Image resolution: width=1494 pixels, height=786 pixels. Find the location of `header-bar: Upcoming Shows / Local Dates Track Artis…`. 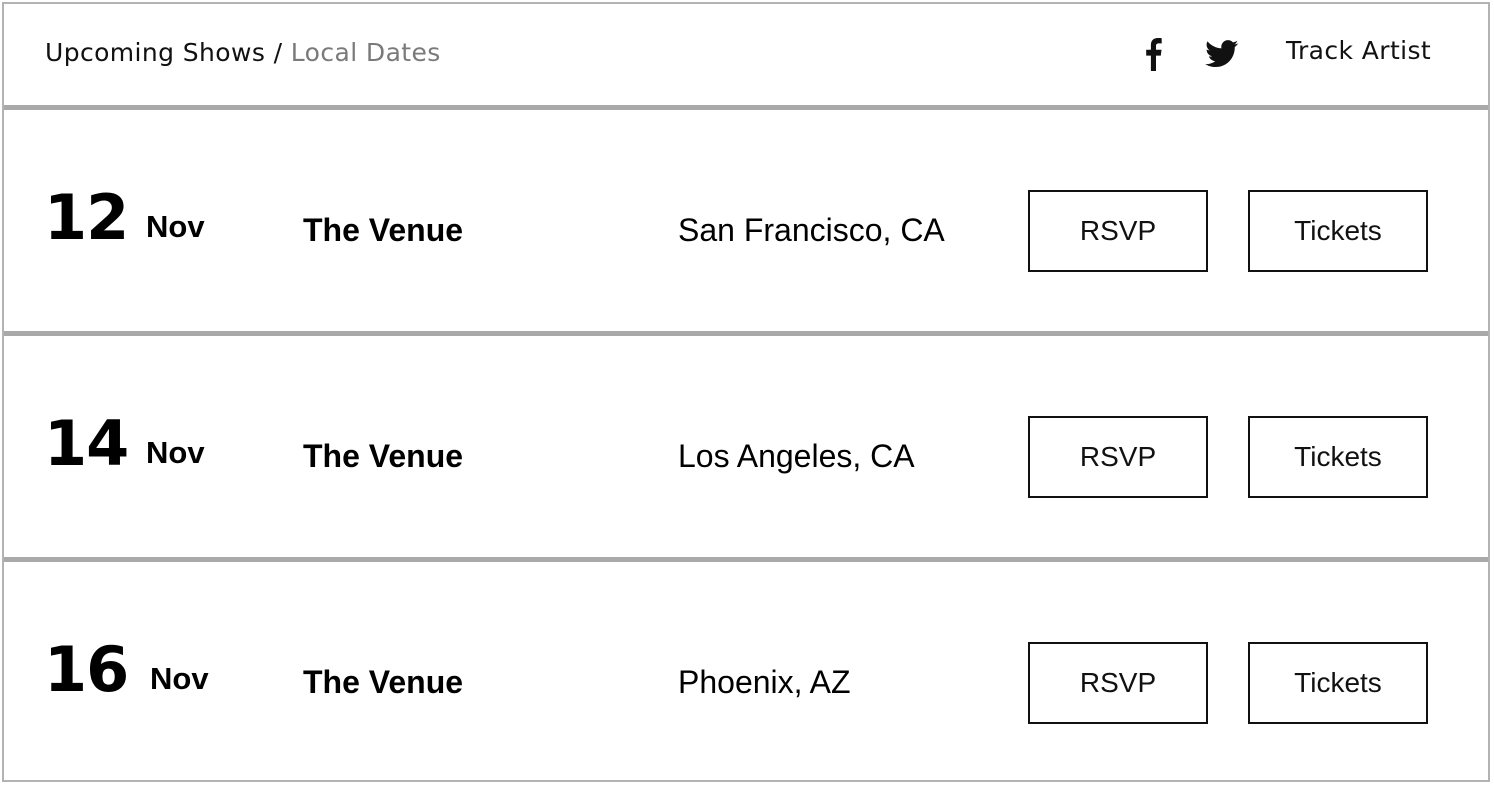

header-bar: Upcoming Shows / Local Dates Track Artis… is located at coordinates (746, 57).